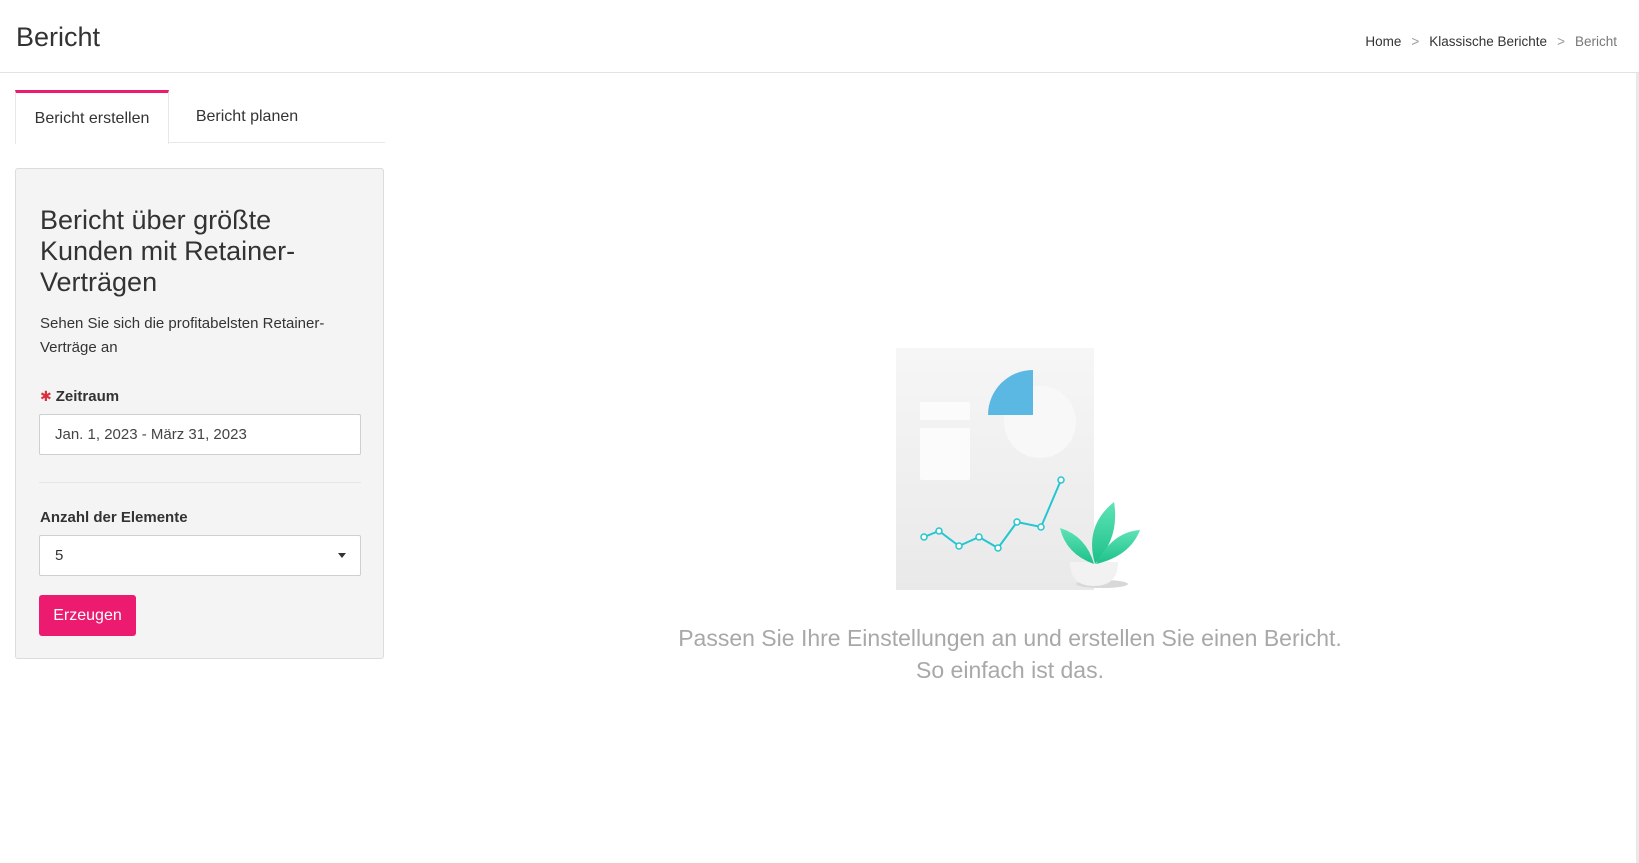 The image size is (1639, 863). What do you see at coordinates (1488, 41) in the screenshot?
I see `breadcrumb-section-link: Klassische Berichte` at bounding box center [1488, 41].